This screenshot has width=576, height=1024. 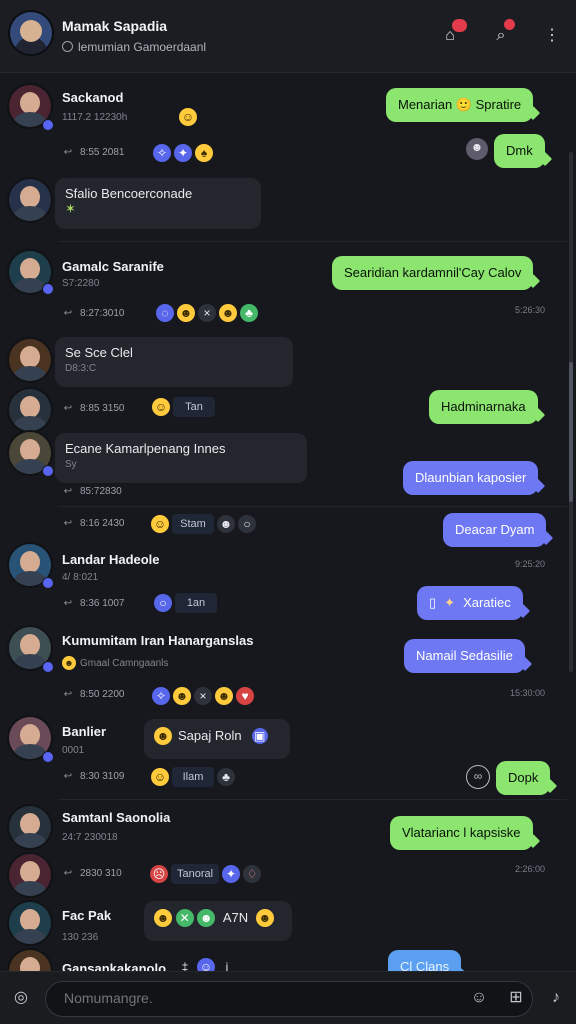 I want to click on reaction-bar: ☺ Stam ☻ ○, so click(x=203, y=524).